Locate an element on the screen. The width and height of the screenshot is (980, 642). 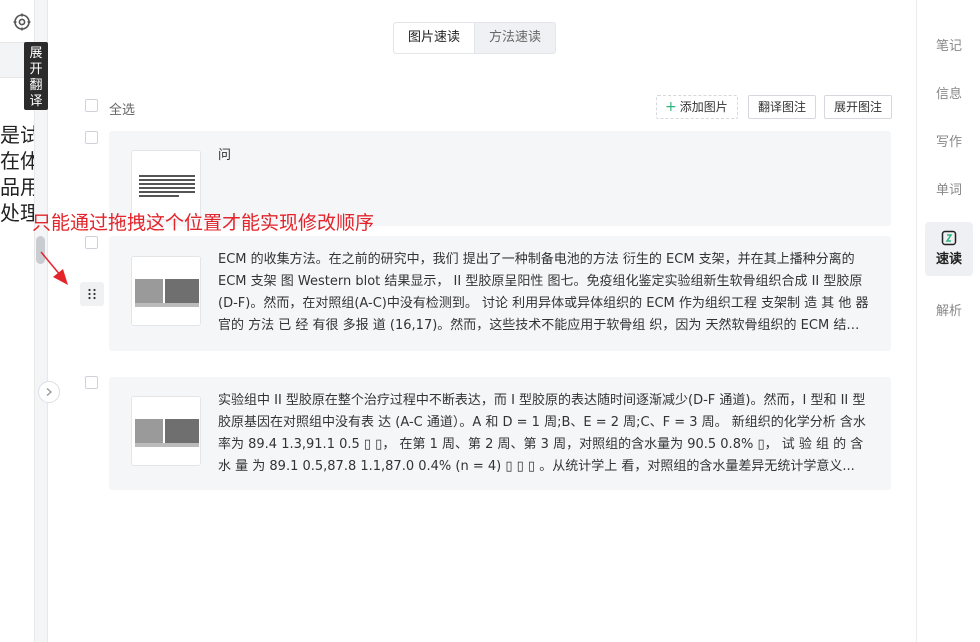
nav-notes: 笔记 is located at coordinates (948, 44).